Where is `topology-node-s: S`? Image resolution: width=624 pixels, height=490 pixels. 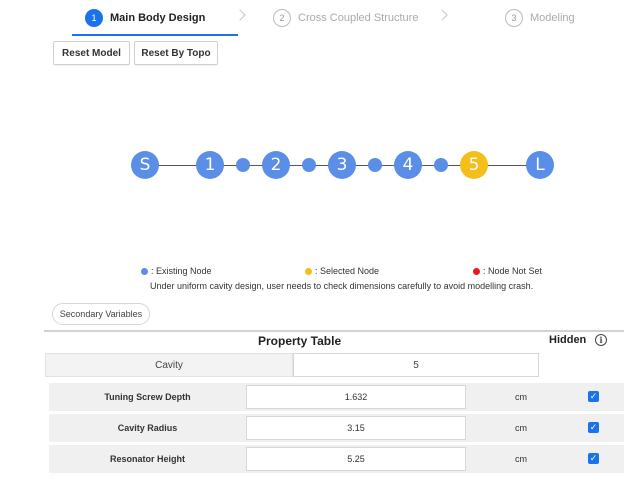 topology-node-s: S is located at coordinates (145, 165).